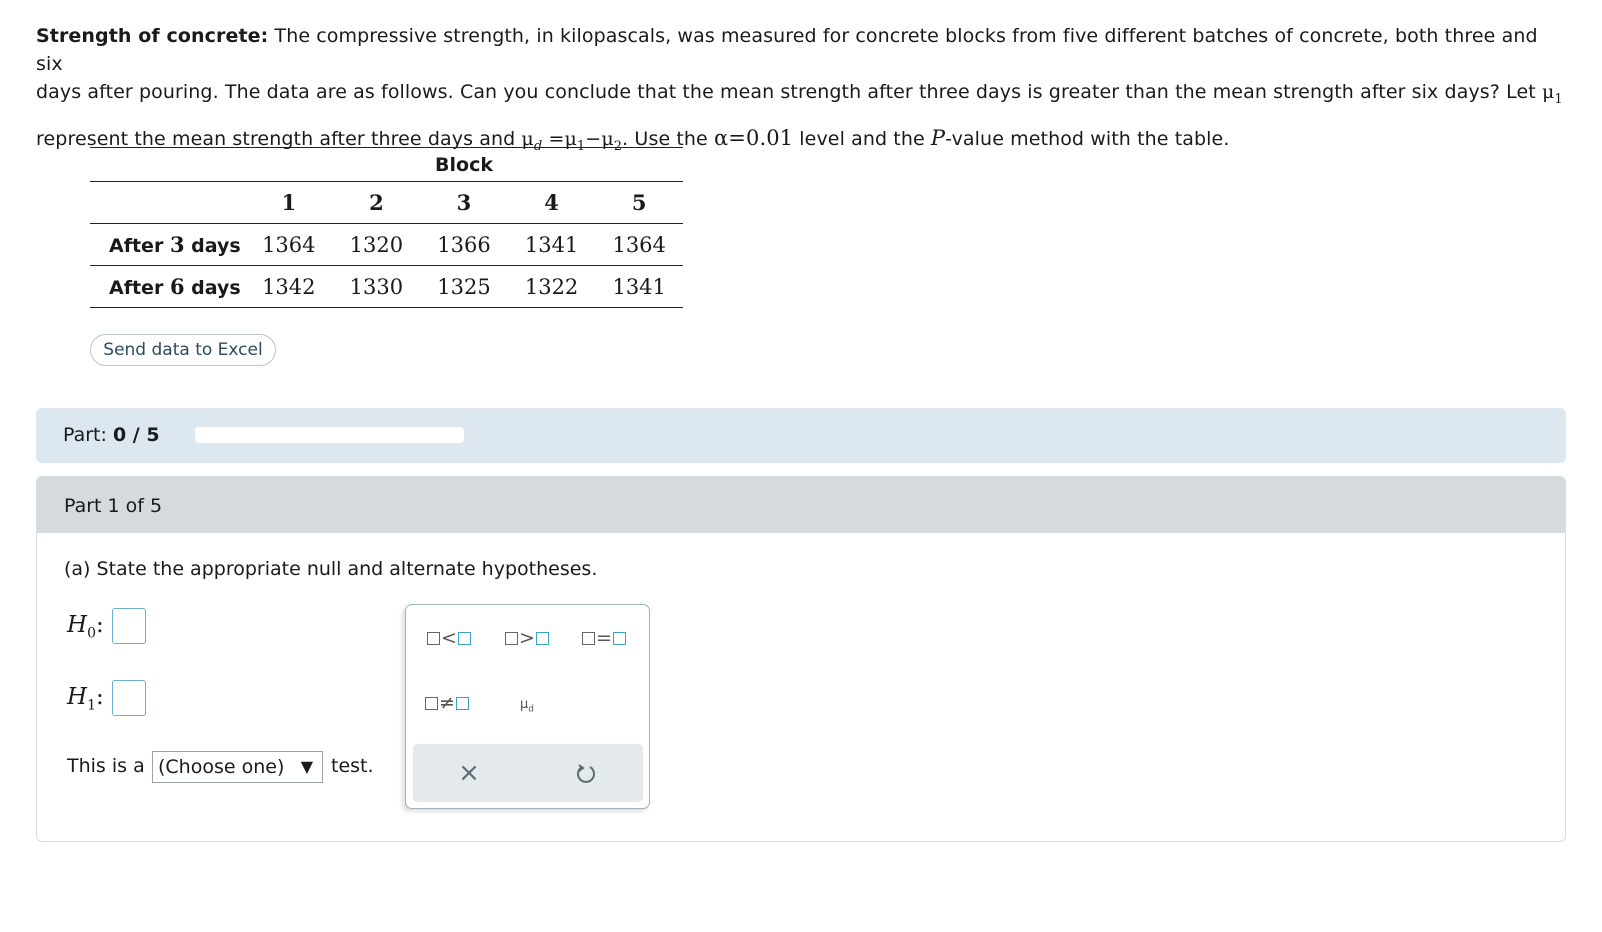  I want to click on table-column-header-row: 1 2 3 4 5, so click(386, 202).